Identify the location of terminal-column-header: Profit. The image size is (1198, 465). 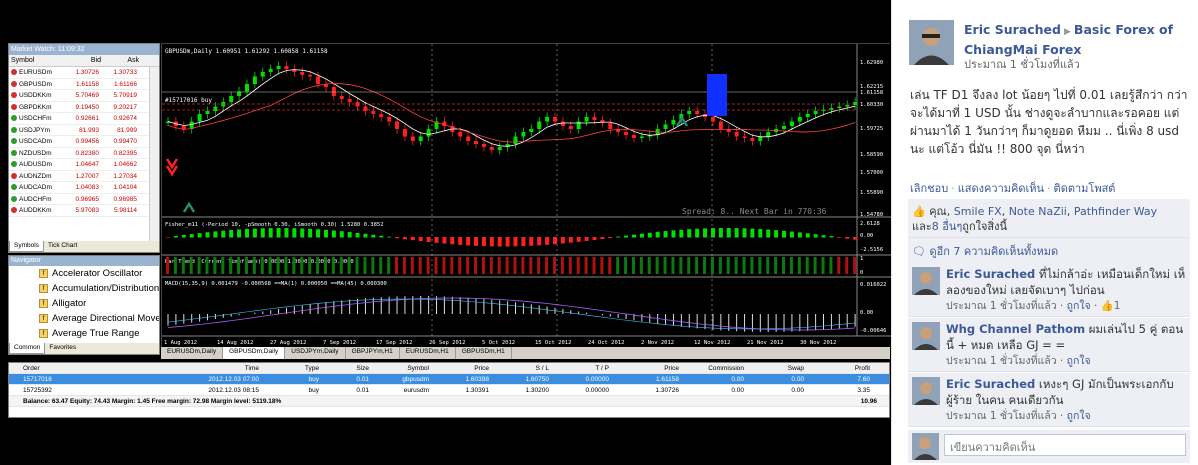
(839, 368).